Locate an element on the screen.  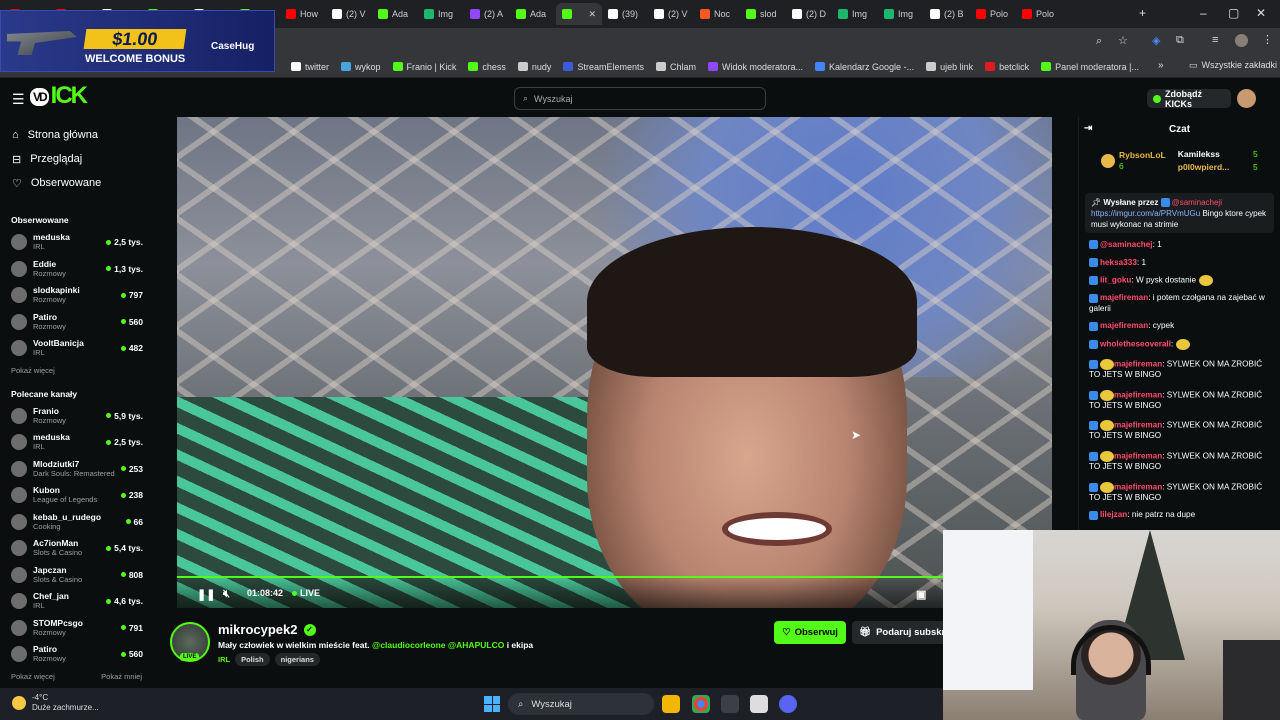
star-icon: ☆ is located at coordinates (1123, 40).